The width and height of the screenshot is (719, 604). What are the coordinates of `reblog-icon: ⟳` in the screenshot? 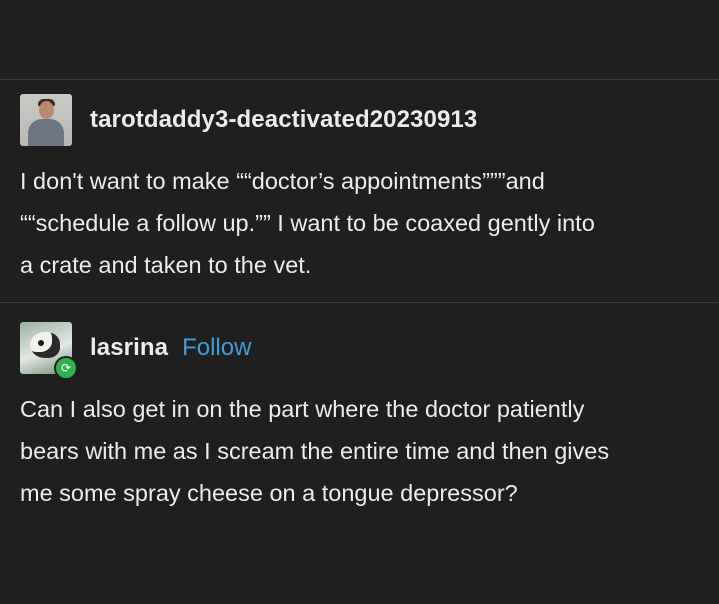 It's located at (66, 368).